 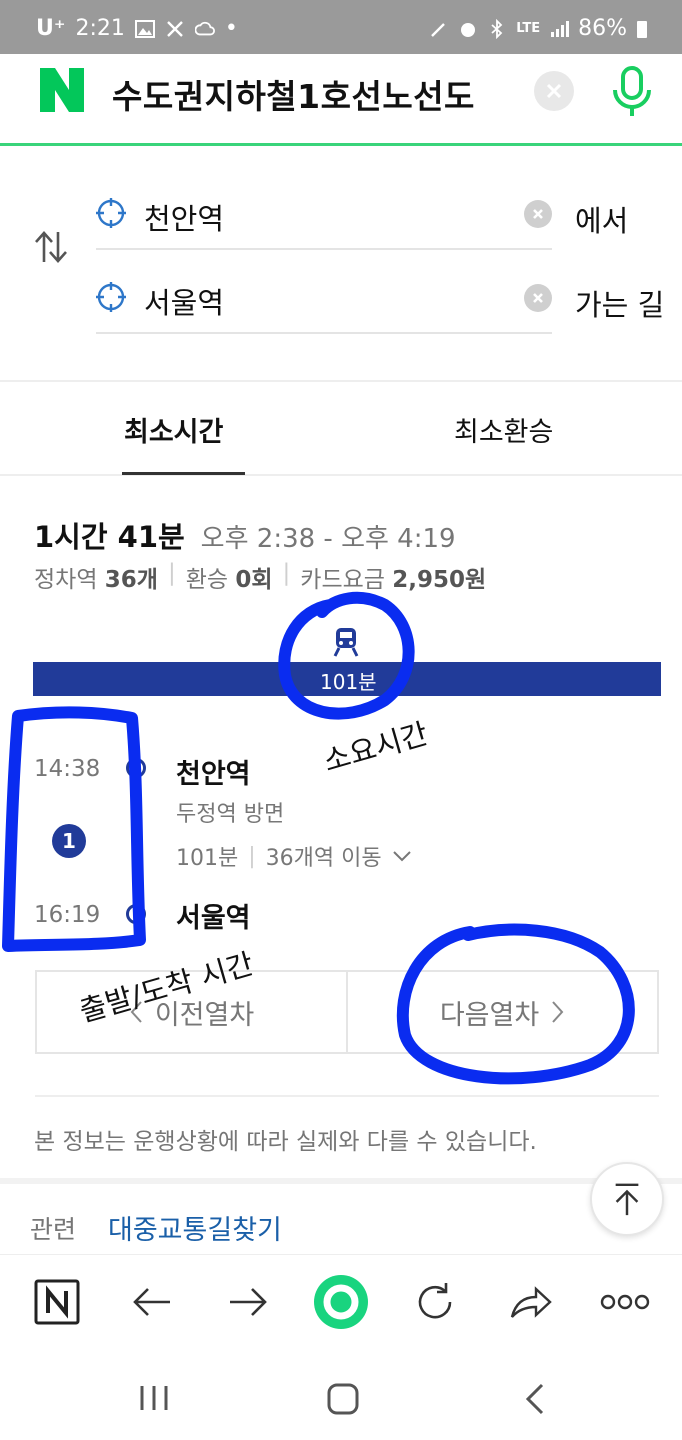 What do you see at coordinates (528, 28) in the screenshot?
I see `lte-label: LTE` at bounding box center [528, 28].